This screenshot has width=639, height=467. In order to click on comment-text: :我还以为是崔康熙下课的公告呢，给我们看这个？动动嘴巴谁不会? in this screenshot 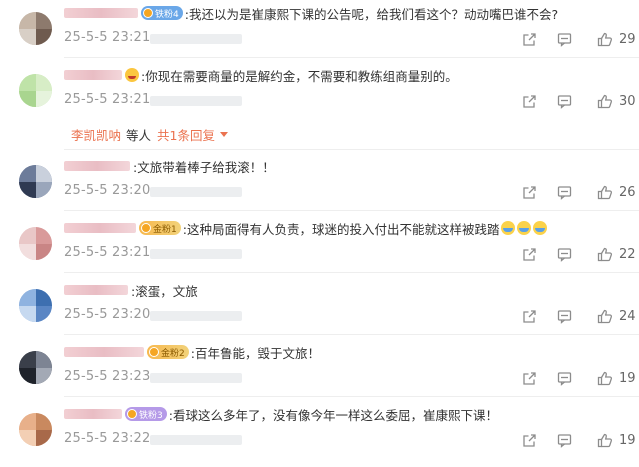, I will do `click(371, 14)`.